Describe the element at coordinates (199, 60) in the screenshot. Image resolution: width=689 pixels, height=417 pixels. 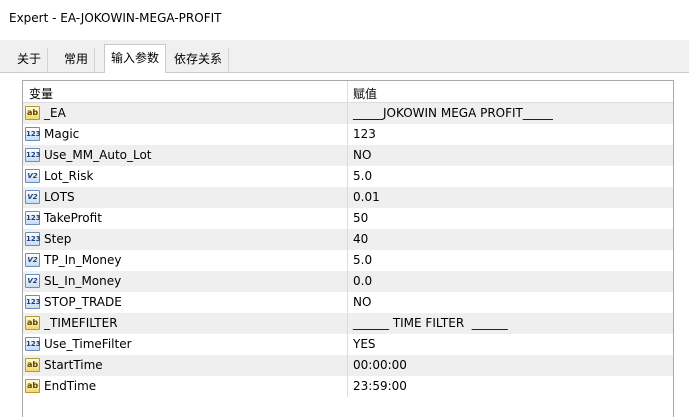
I see `tab-dependencies: 依存关系` at that location.